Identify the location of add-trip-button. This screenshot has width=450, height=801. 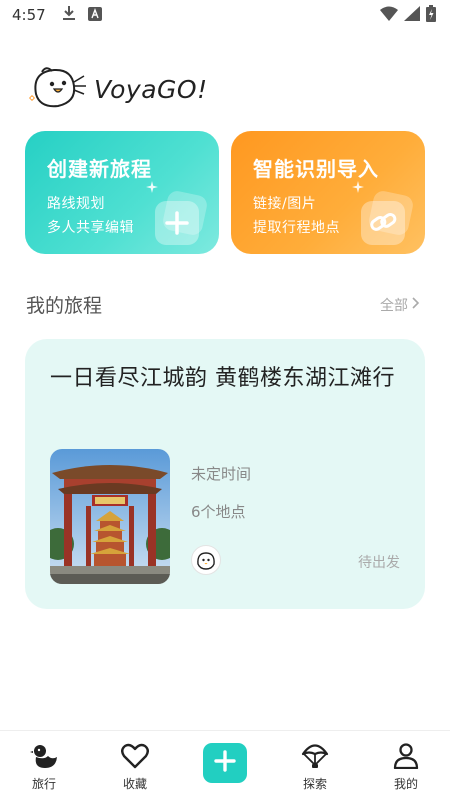
(225, 763).